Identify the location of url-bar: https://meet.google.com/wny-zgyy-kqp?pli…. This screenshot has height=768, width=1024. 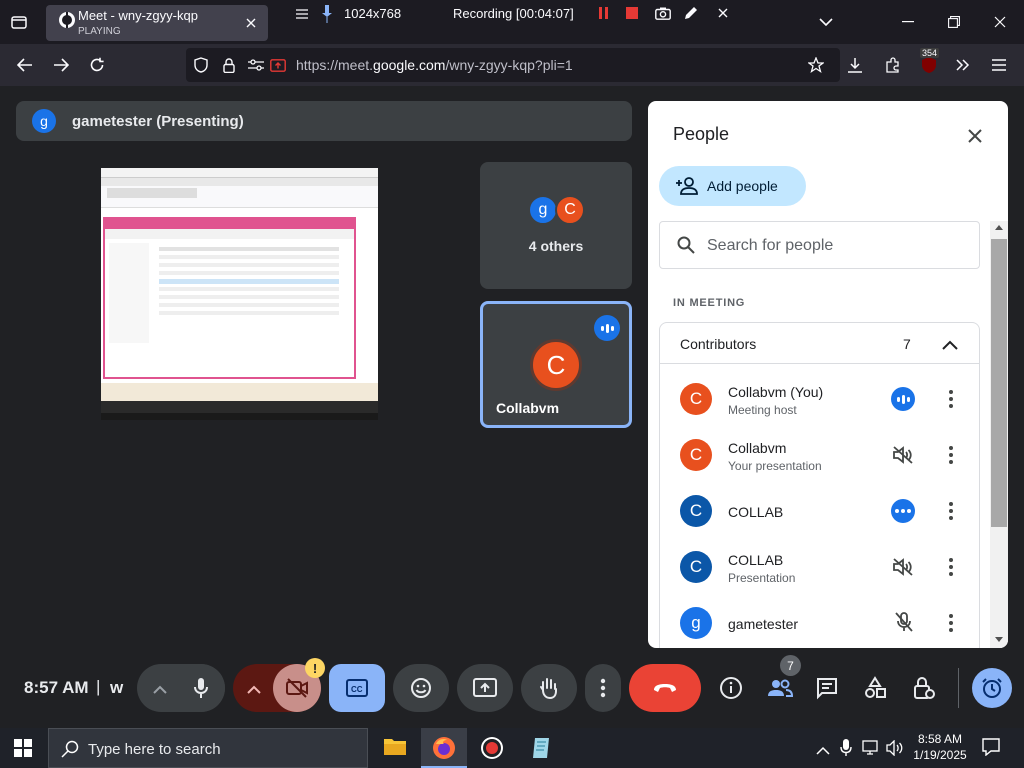
(513, 65).